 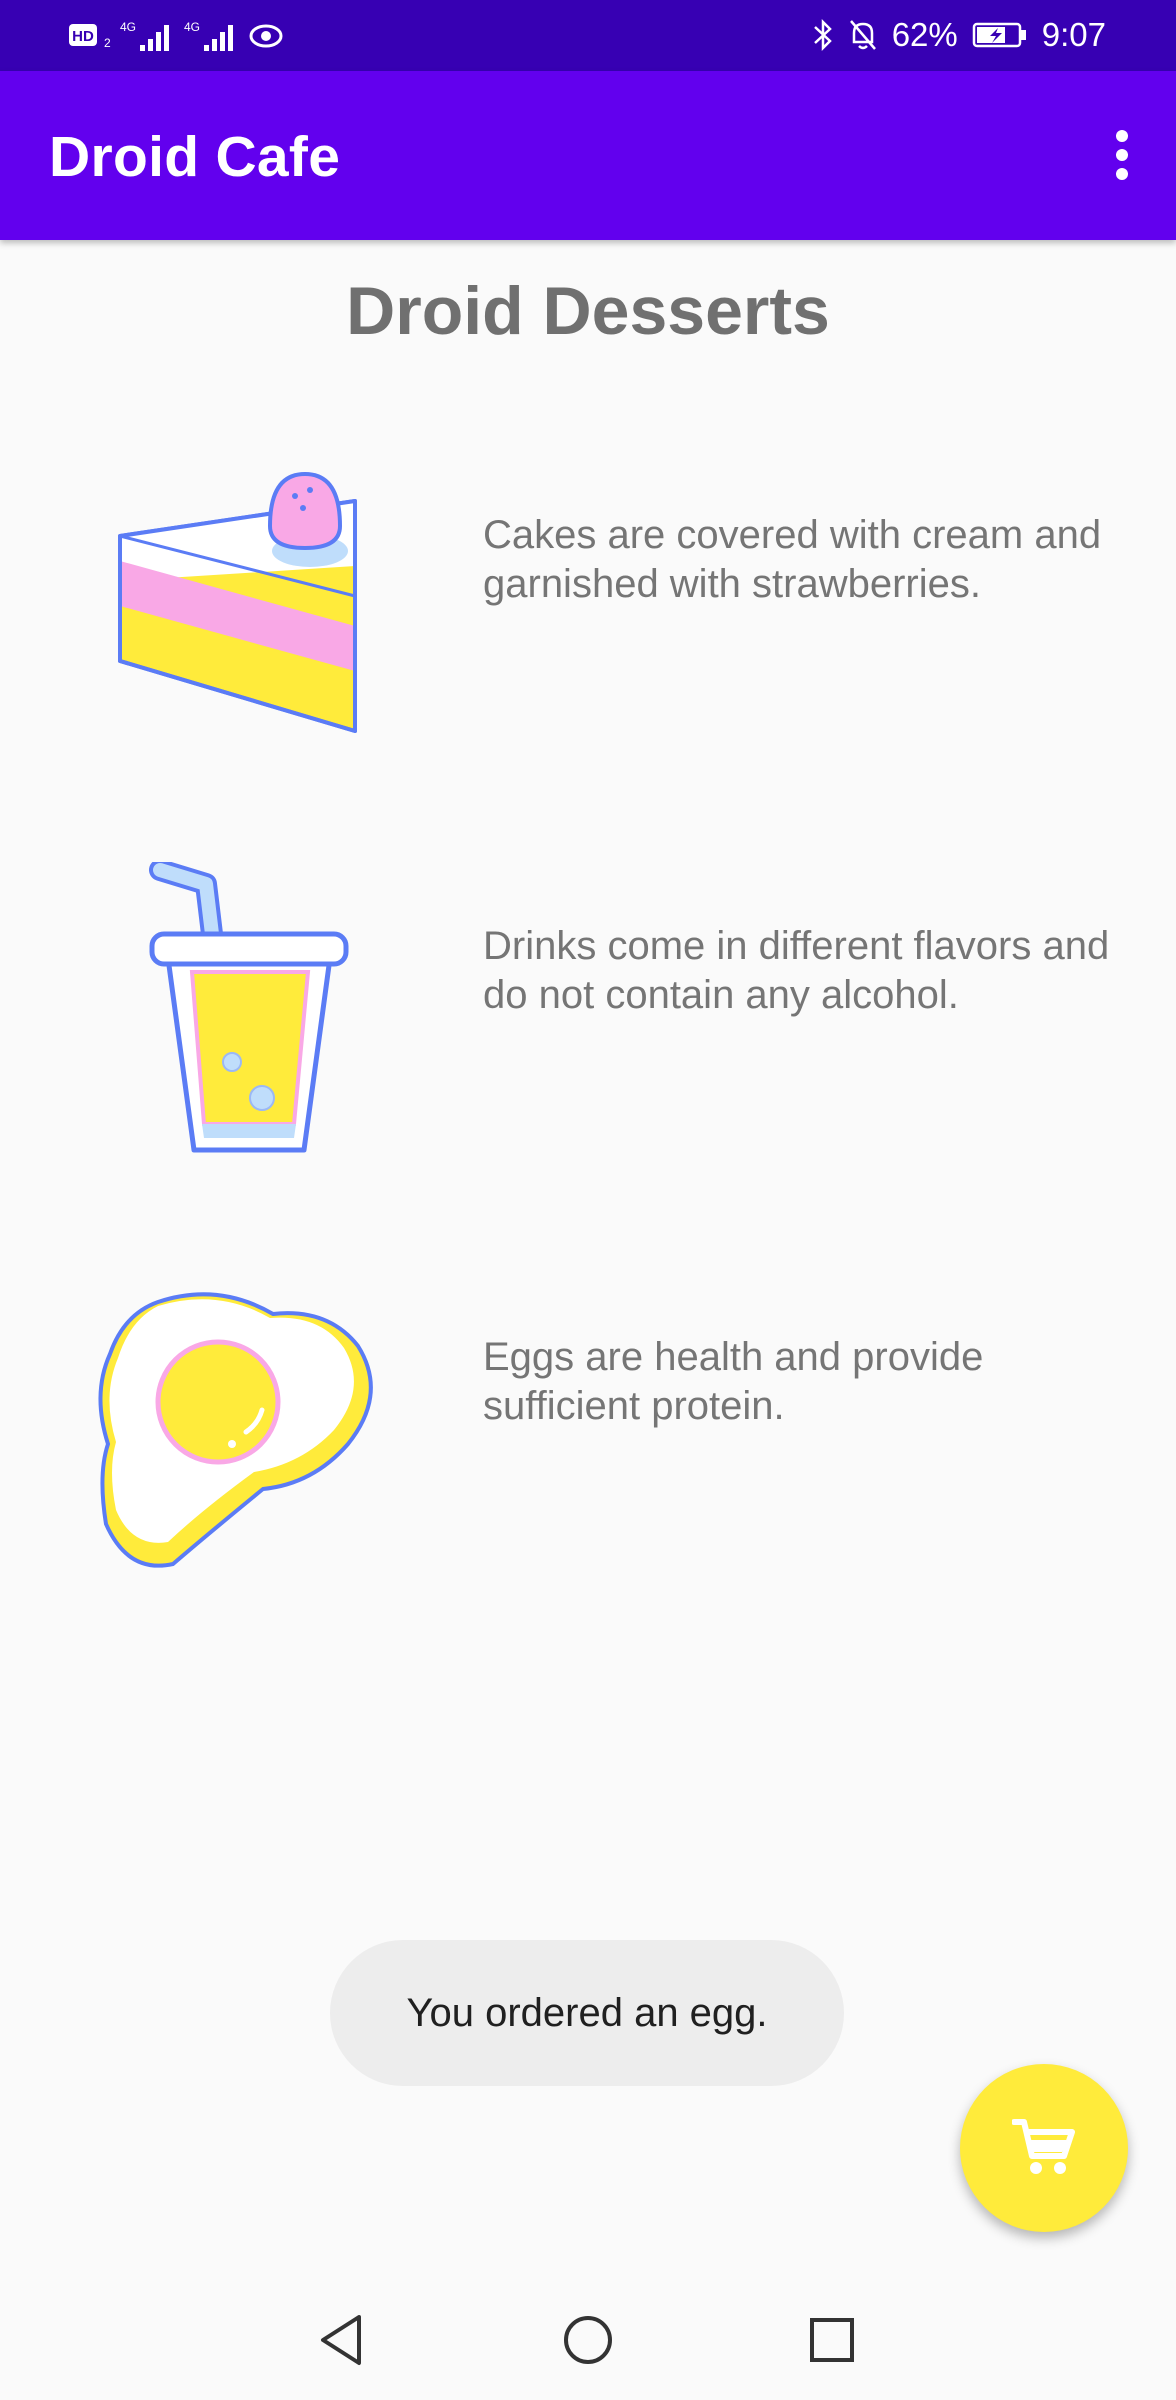 I want to click on more-vert-icon, so click(x=1122, y=155).